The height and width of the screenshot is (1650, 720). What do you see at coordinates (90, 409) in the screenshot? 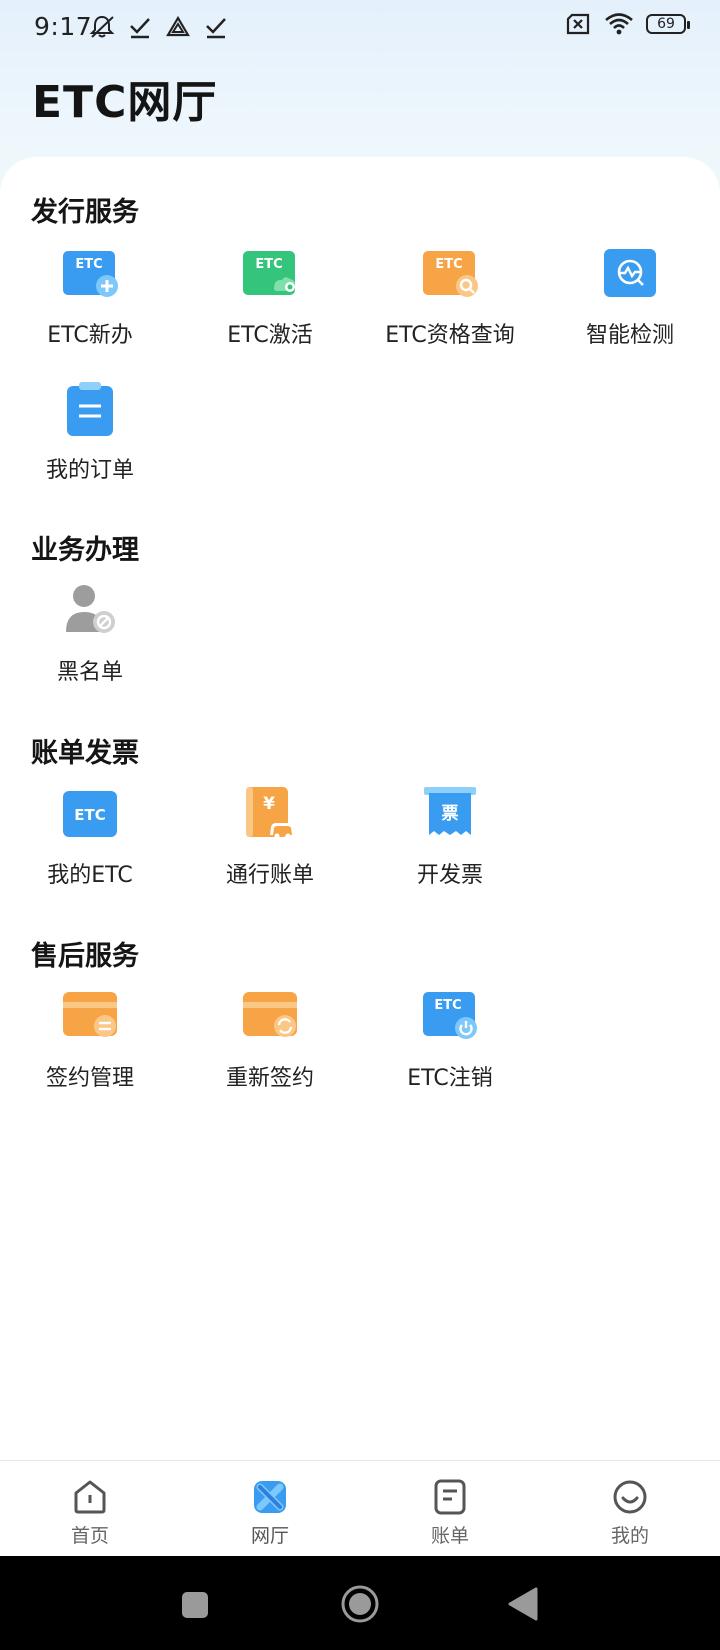
I see `my-orders-icon` at bounding box center [90, 409].